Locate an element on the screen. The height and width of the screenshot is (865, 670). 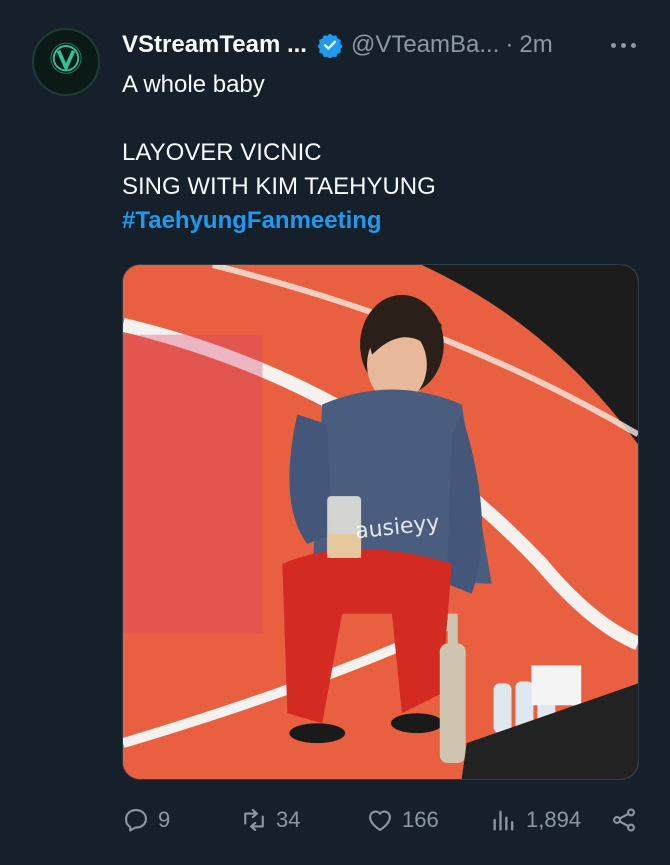
v-logo-icon is located at coordinates (66, 62).